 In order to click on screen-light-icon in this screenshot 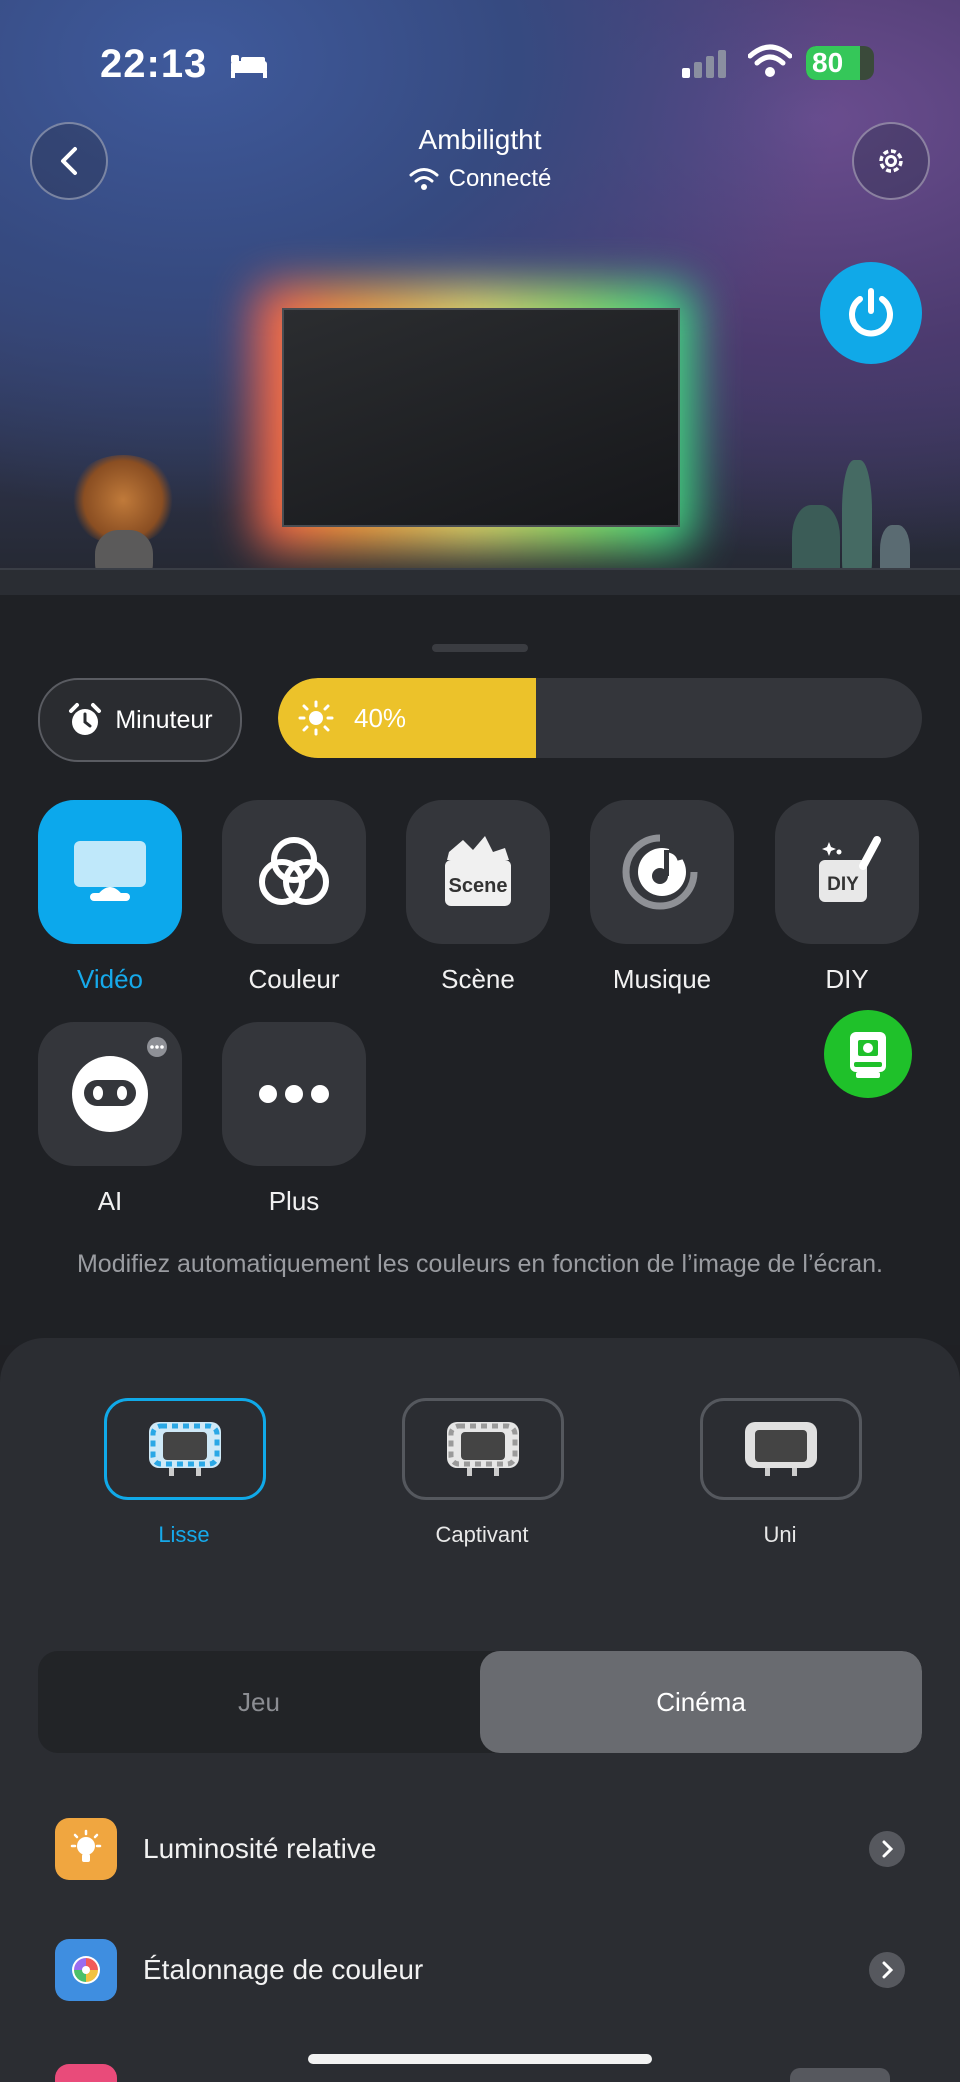, I will do `click(110, 871)`.